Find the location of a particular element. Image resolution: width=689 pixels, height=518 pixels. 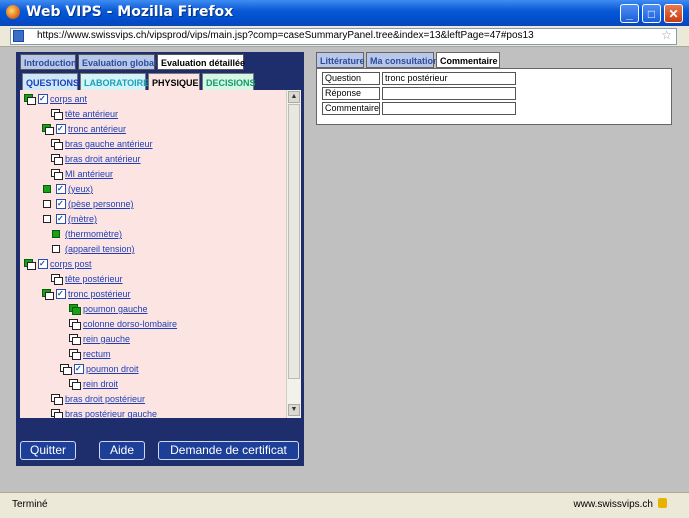

firefox-icon is located at coordinates (13, 12).